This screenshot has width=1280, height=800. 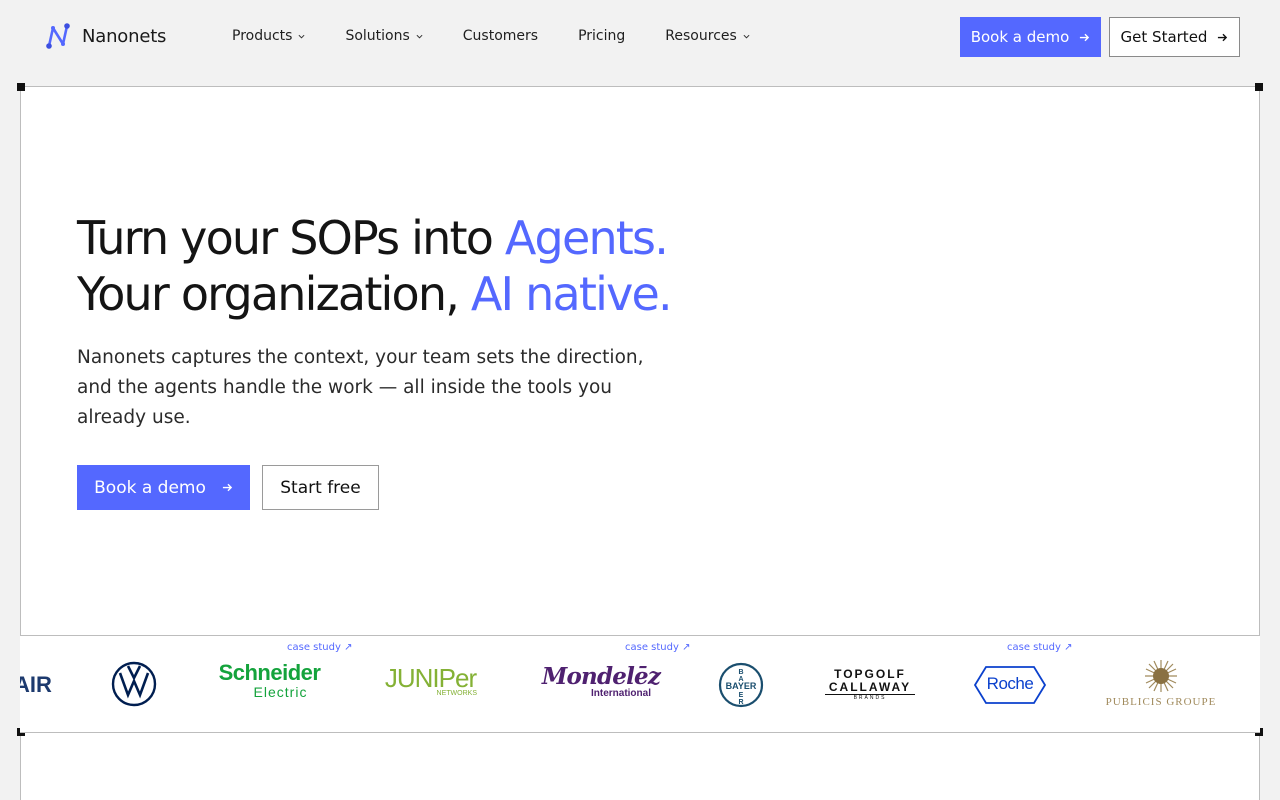 I want to click on logo-topgolf-callaway: TOPGOLF CALLAWAY BRANDS, so click(x=870, y=684).